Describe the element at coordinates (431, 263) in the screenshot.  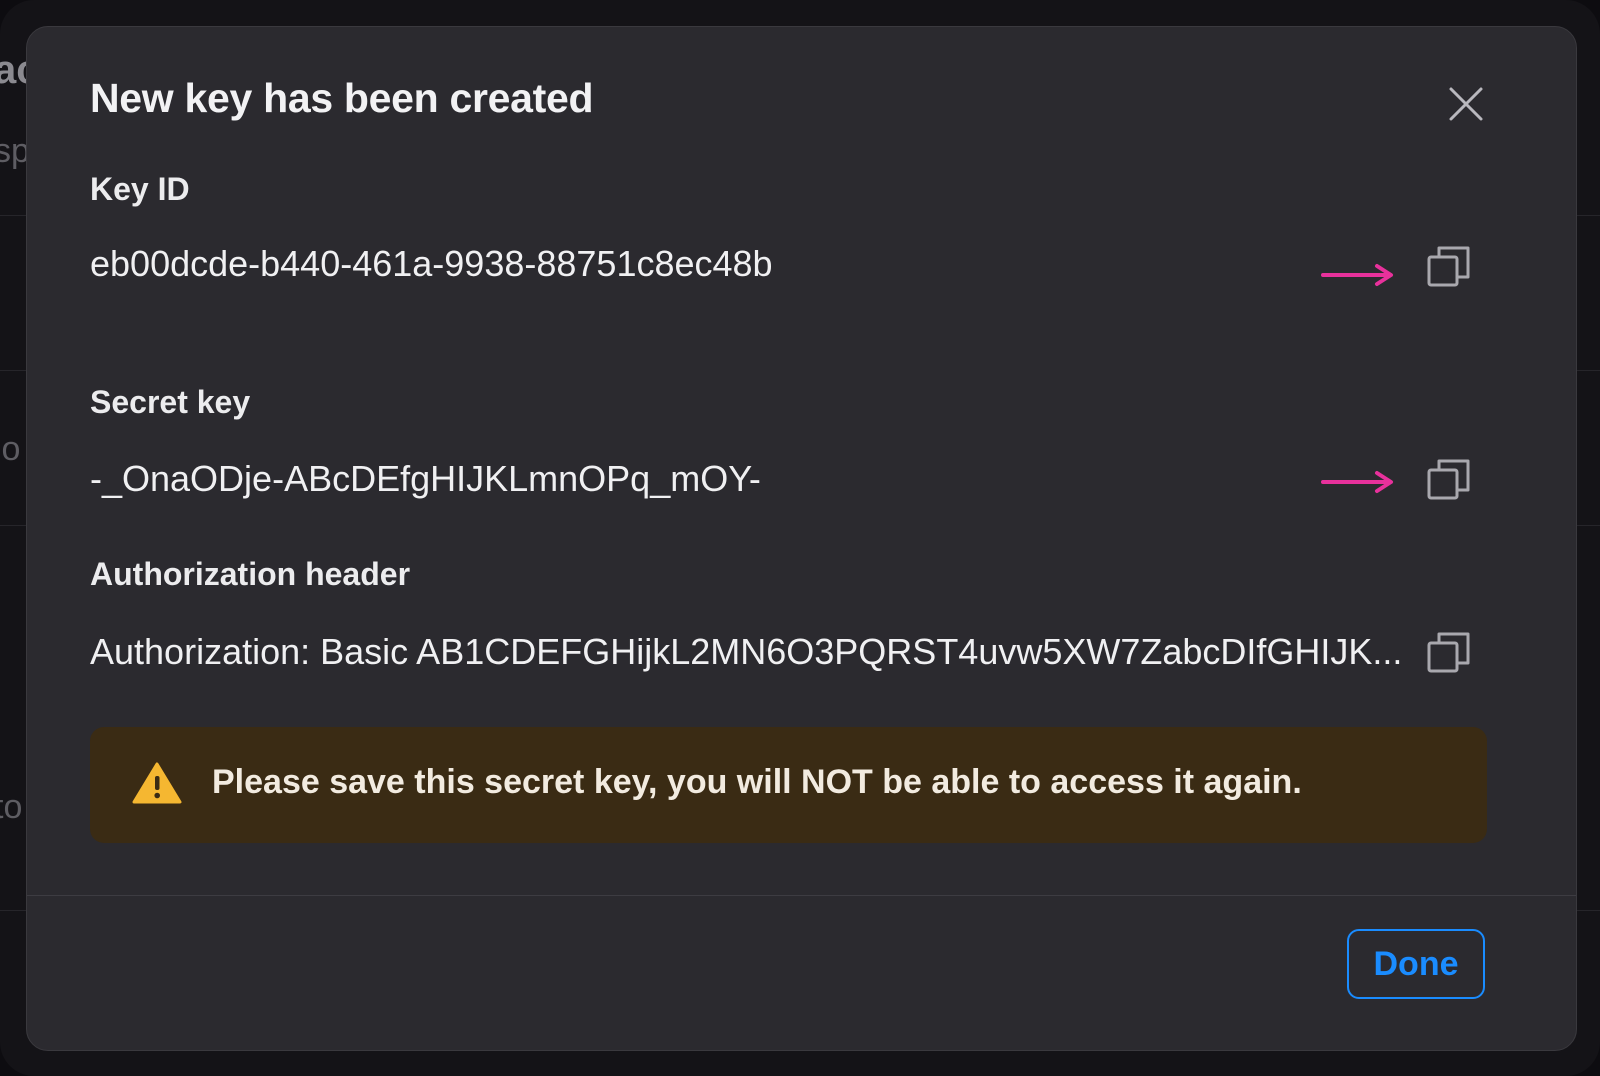
I see `key-id-value: eb00dcde-b440-461a-9938-88751c8ec48b` at that location.